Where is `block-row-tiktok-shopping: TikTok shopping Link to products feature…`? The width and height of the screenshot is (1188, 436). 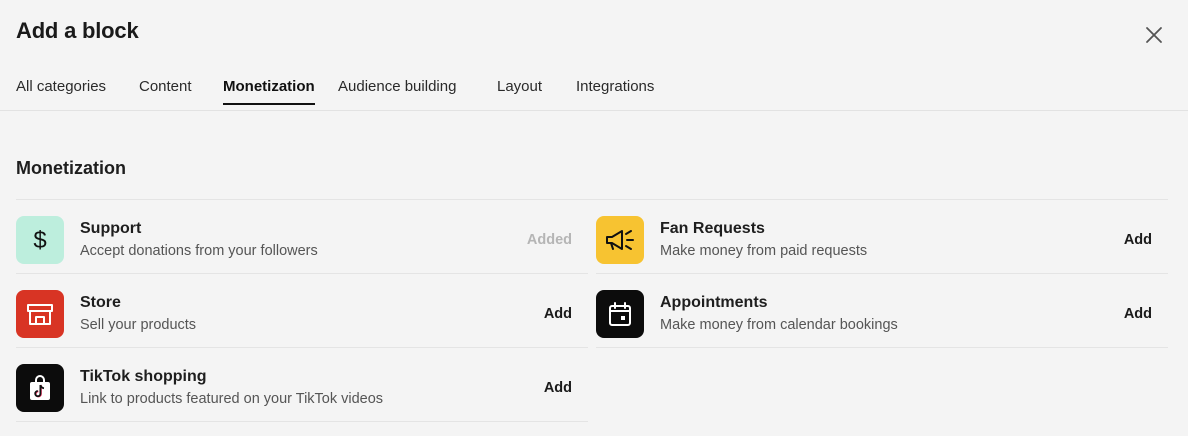
block-row-tiktok-shopping: TikTok shopping Link to products feature… is located at coordinates (302, 385).